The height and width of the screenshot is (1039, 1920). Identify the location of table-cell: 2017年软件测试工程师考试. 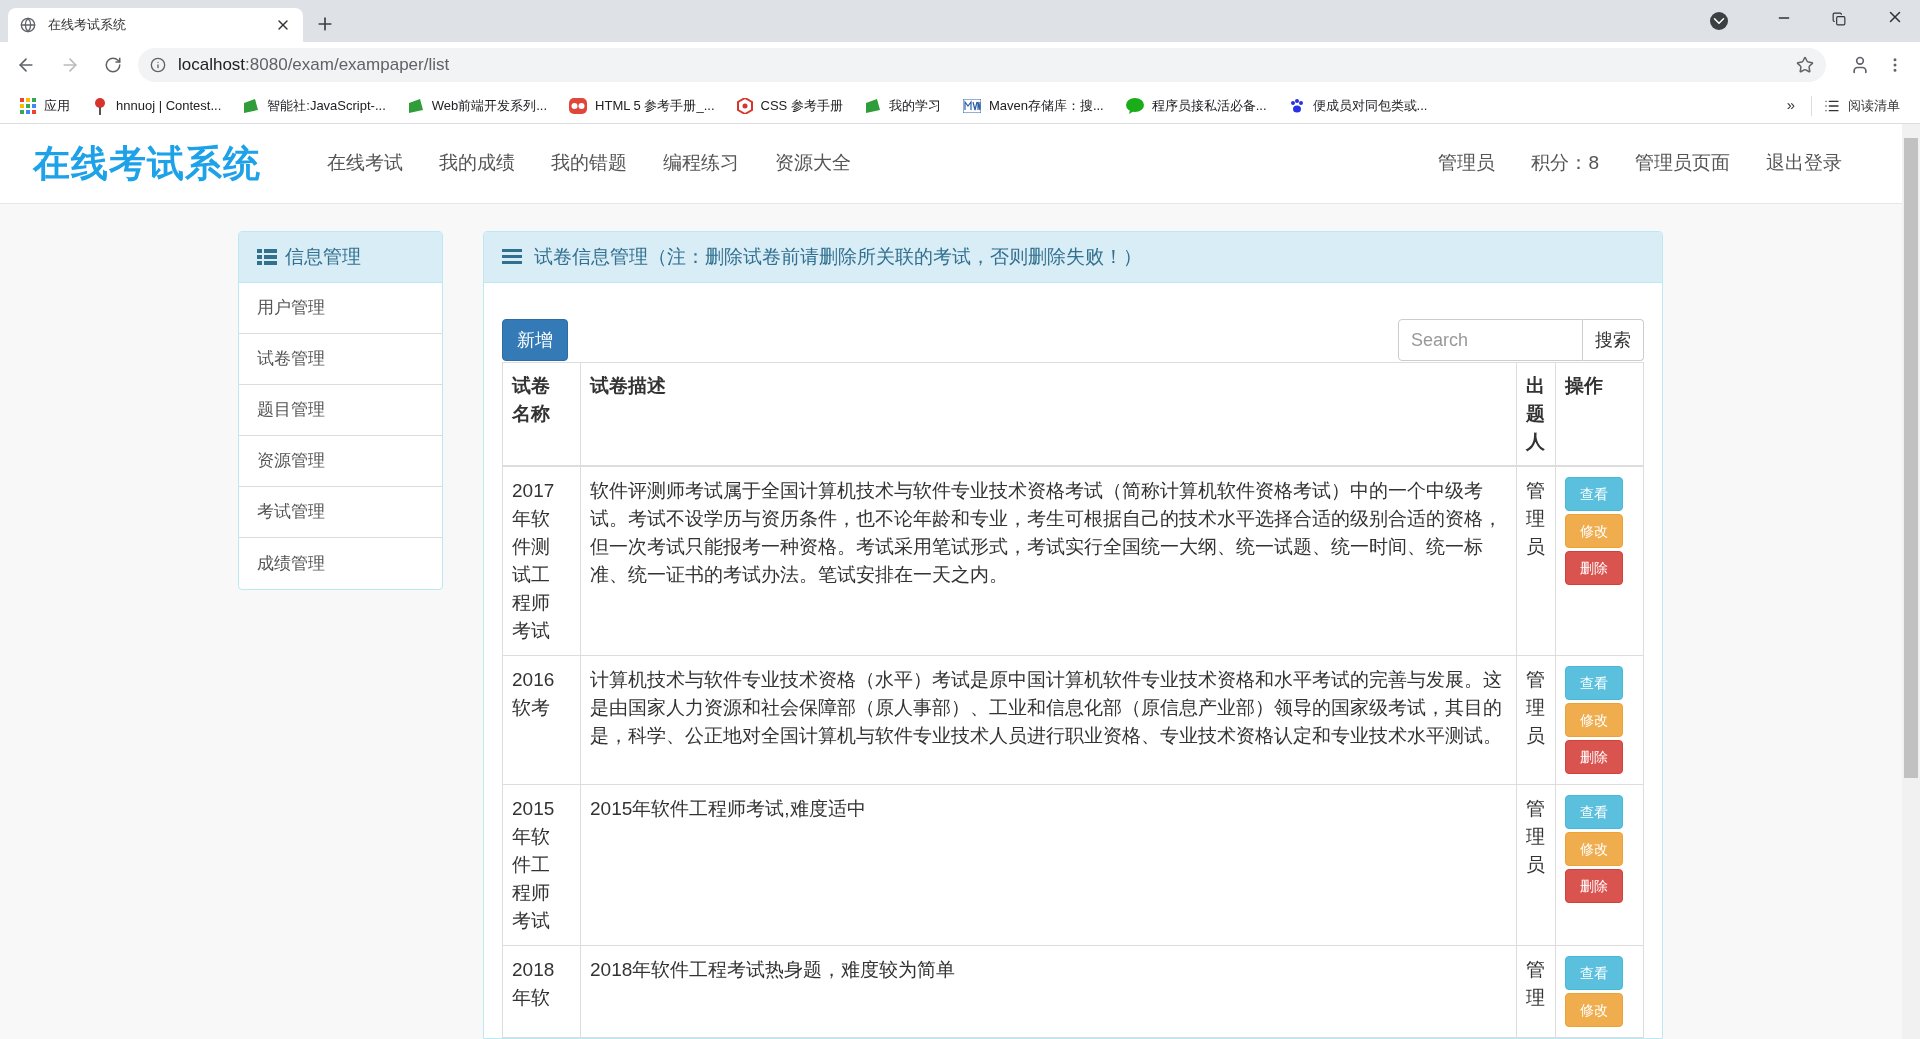
(541, 561).